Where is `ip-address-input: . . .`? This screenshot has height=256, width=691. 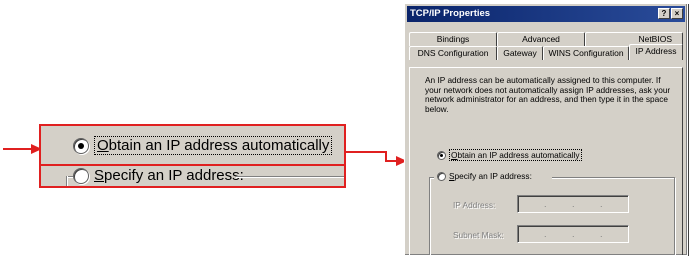
ip-address-input: . . . is located at coordinates (573, 204).